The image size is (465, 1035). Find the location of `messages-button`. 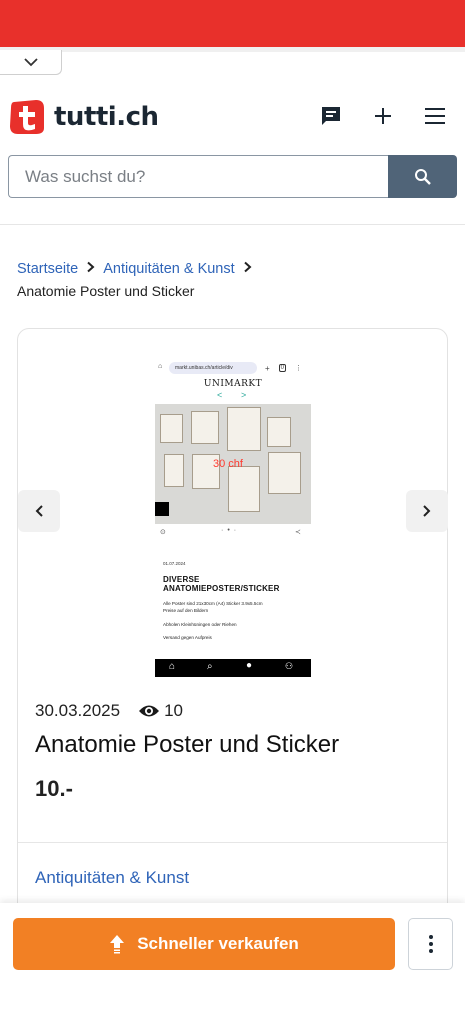

messages-button is located at coordinates (331, 116).